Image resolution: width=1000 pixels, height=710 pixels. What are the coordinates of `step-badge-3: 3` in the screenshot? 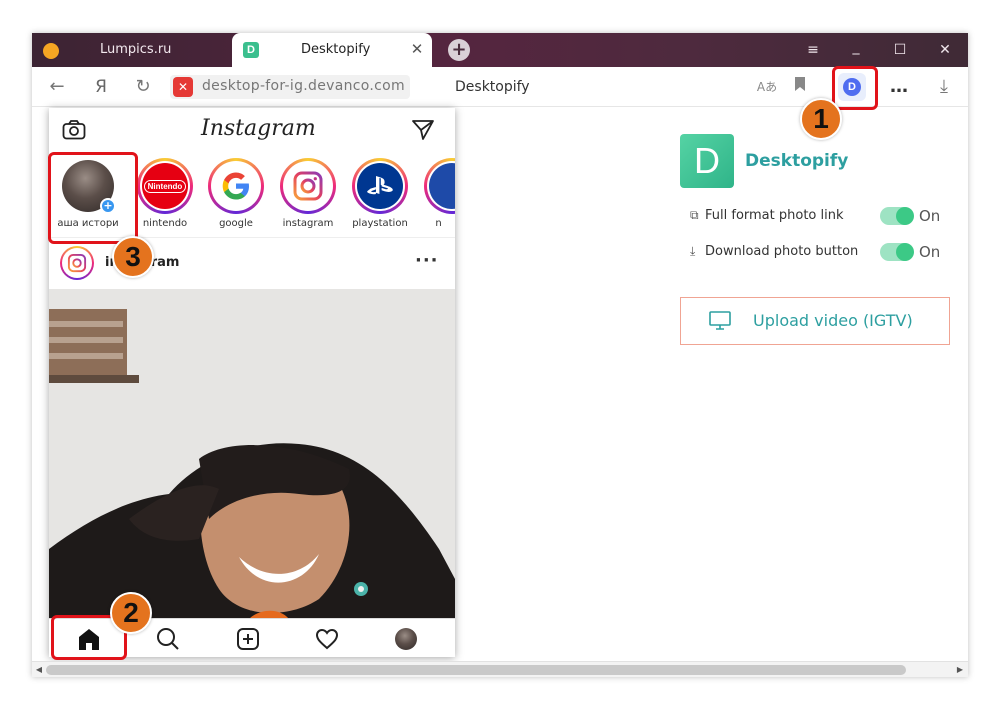 It's located at (133, 257).